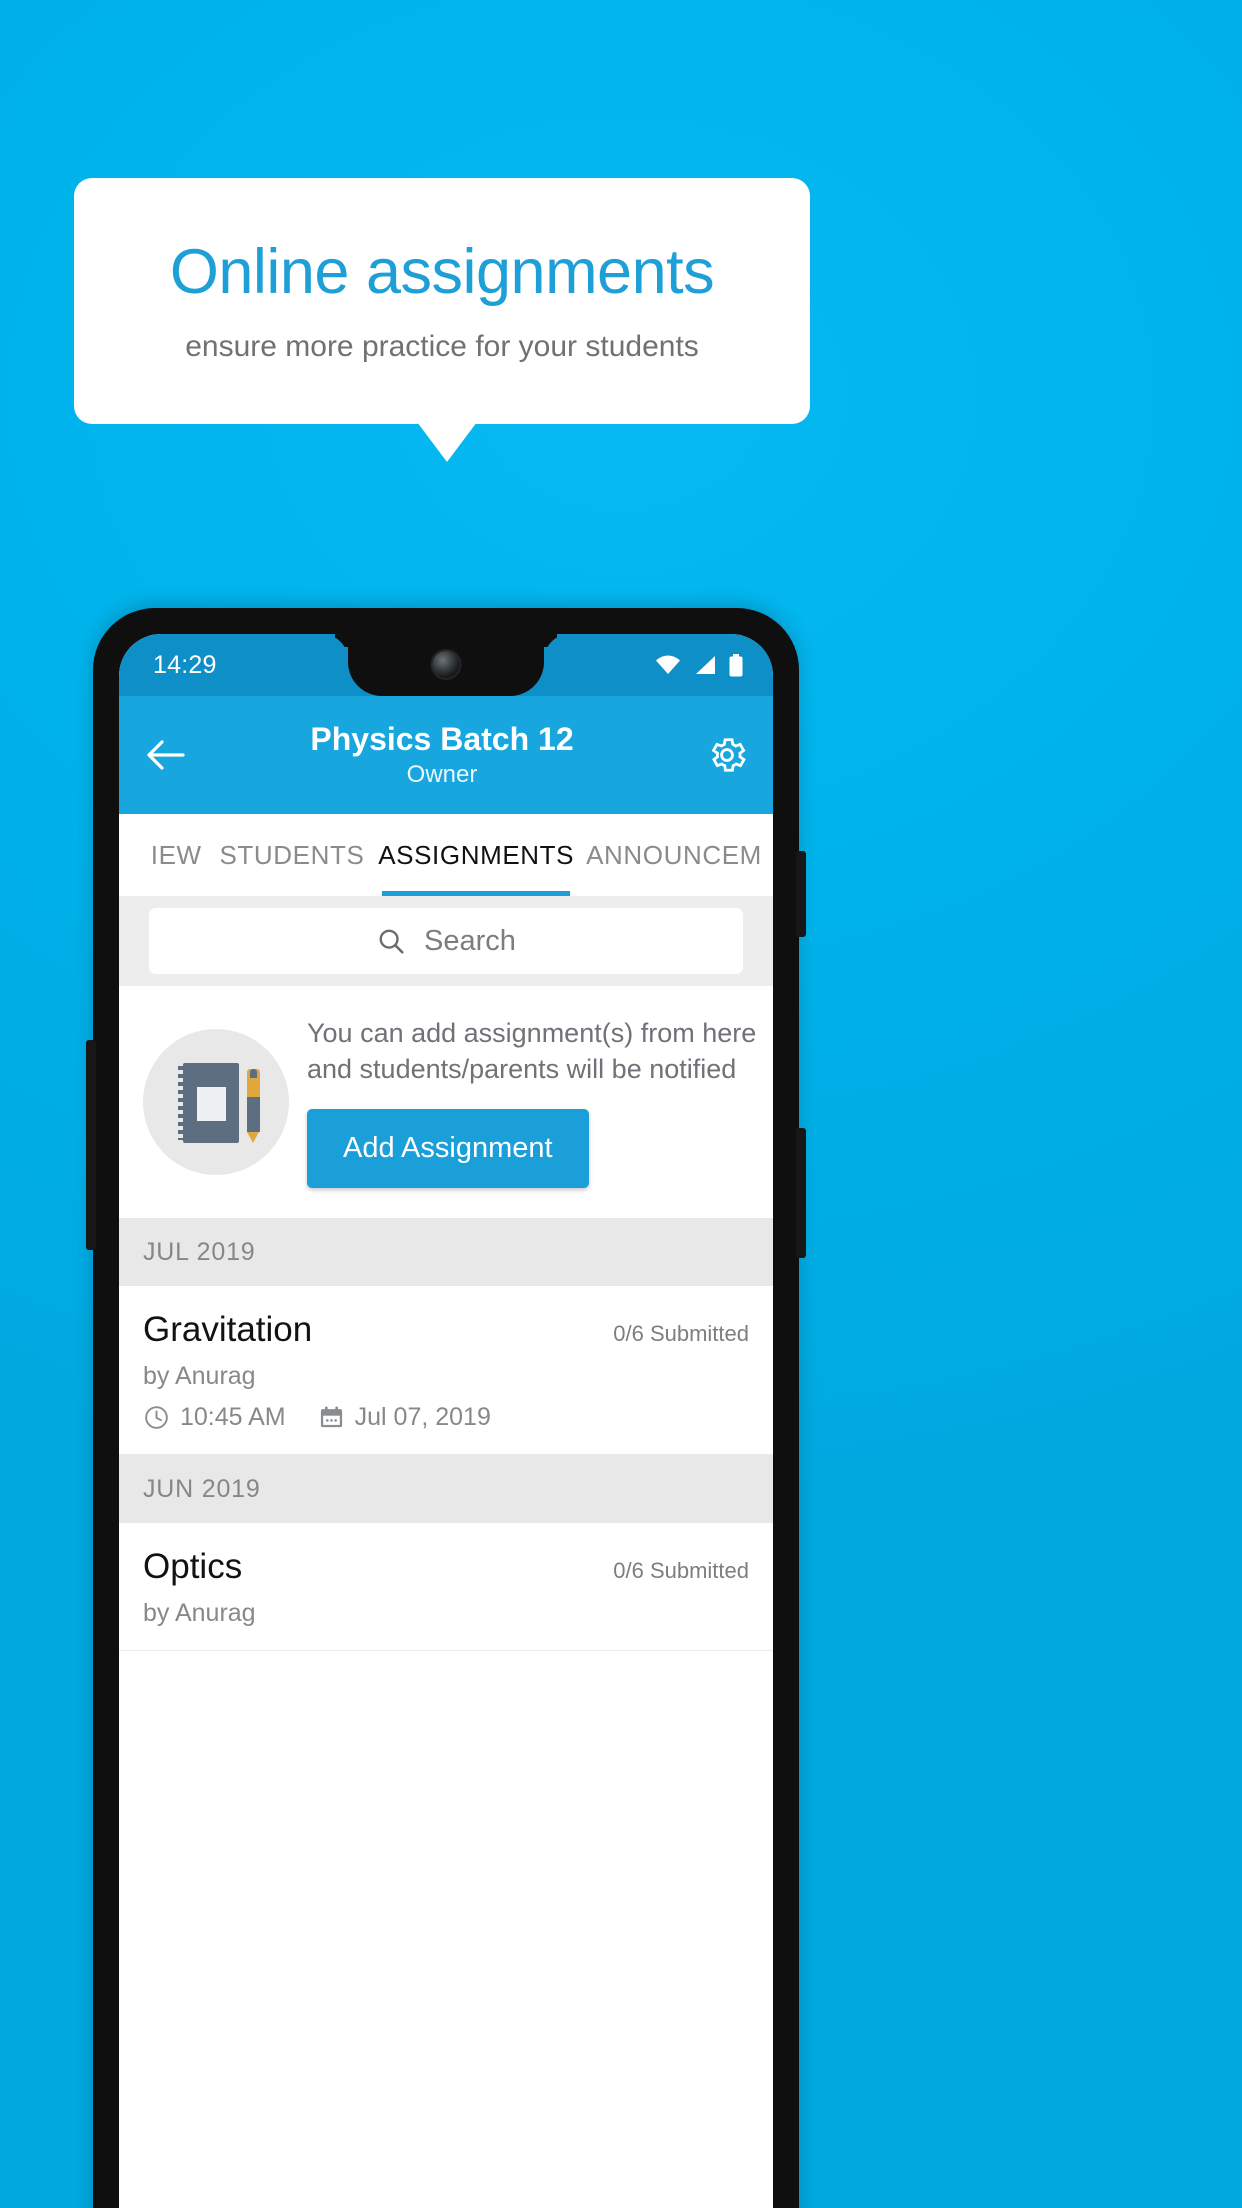  I want to click on search-input: Search, so click(446, 941).